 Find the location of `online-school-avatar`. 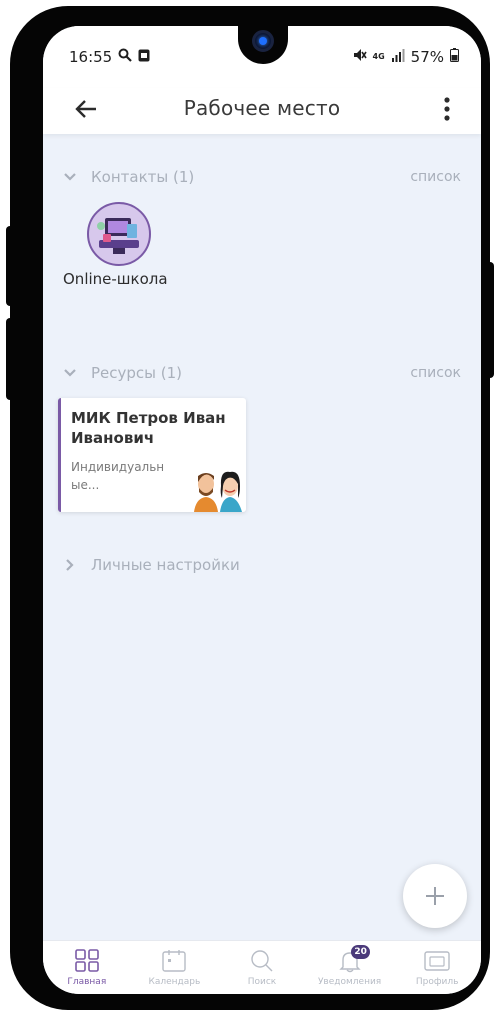

online-school-avatar is located at coordinates (119, 234).